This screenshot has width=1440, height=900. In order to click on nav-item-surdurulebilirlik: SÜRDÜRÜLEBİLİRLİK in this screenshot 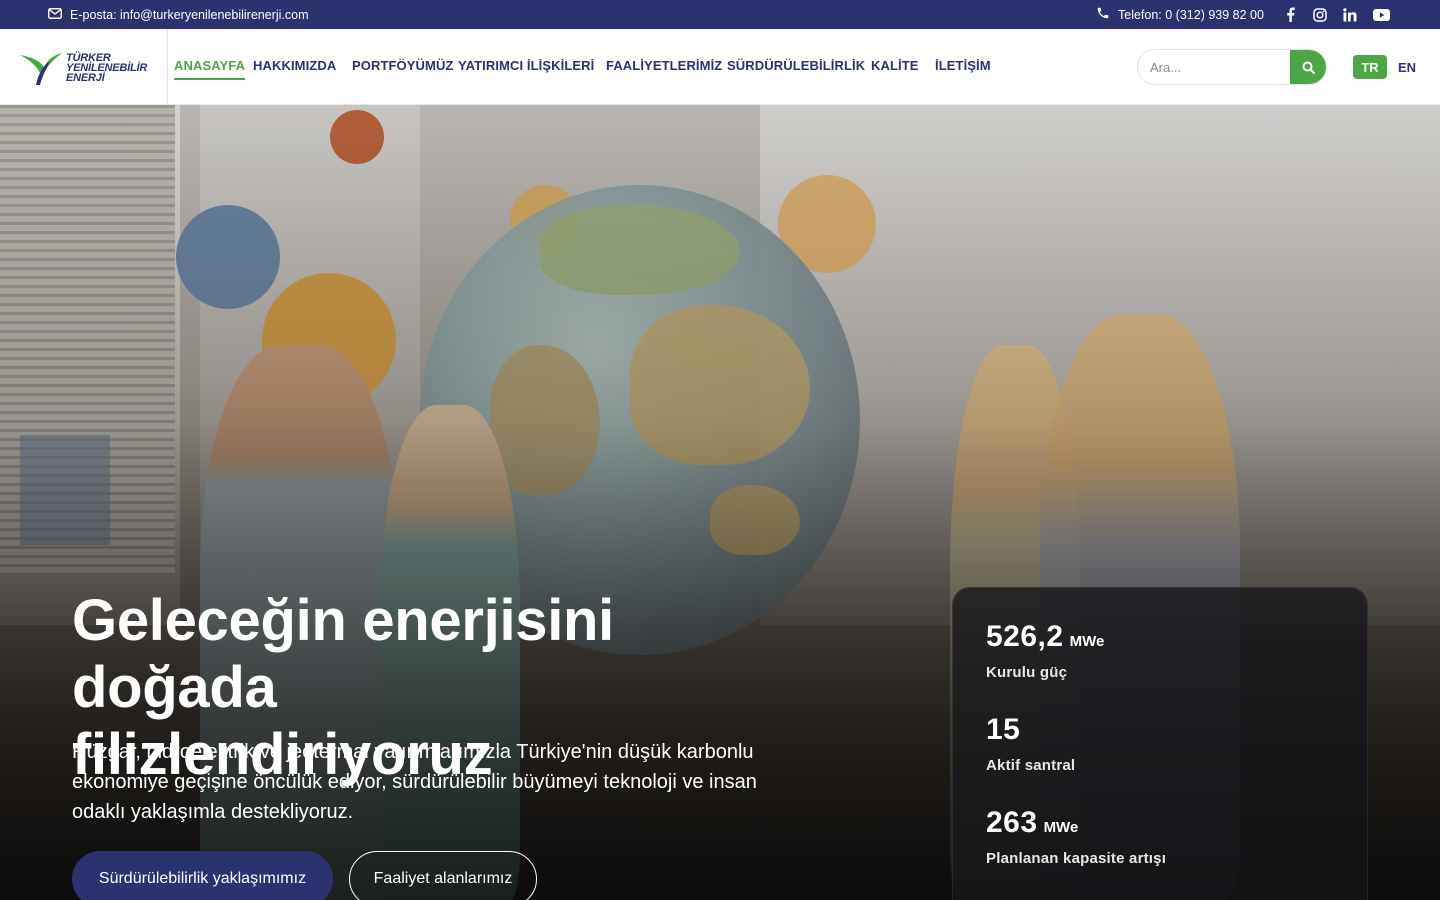, I will do `click(796, 65)`.